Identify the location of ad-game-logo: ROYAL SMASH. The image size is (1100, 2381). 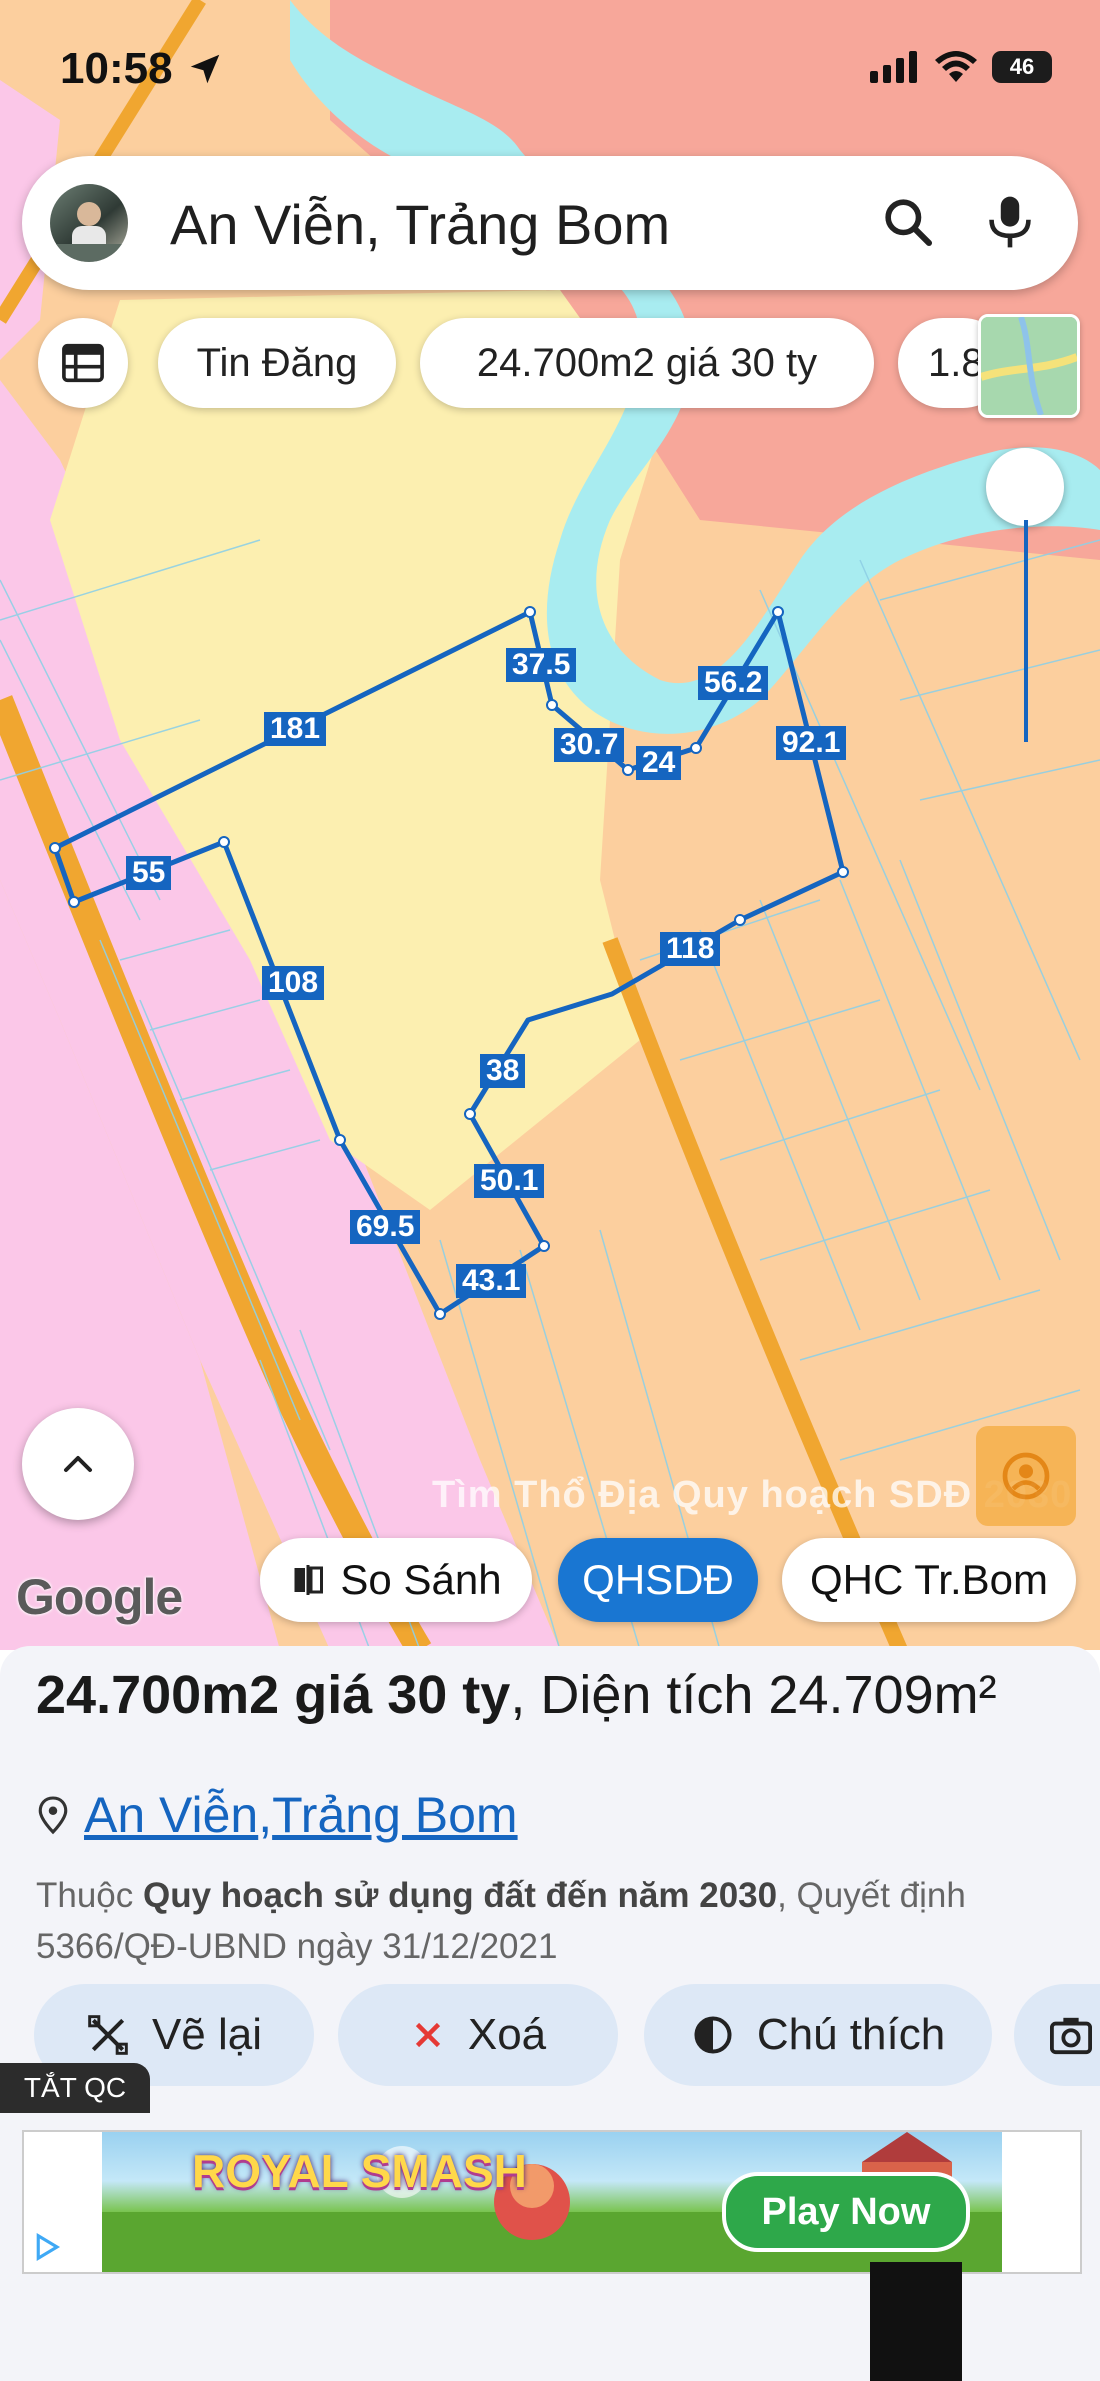
(359, 2171).